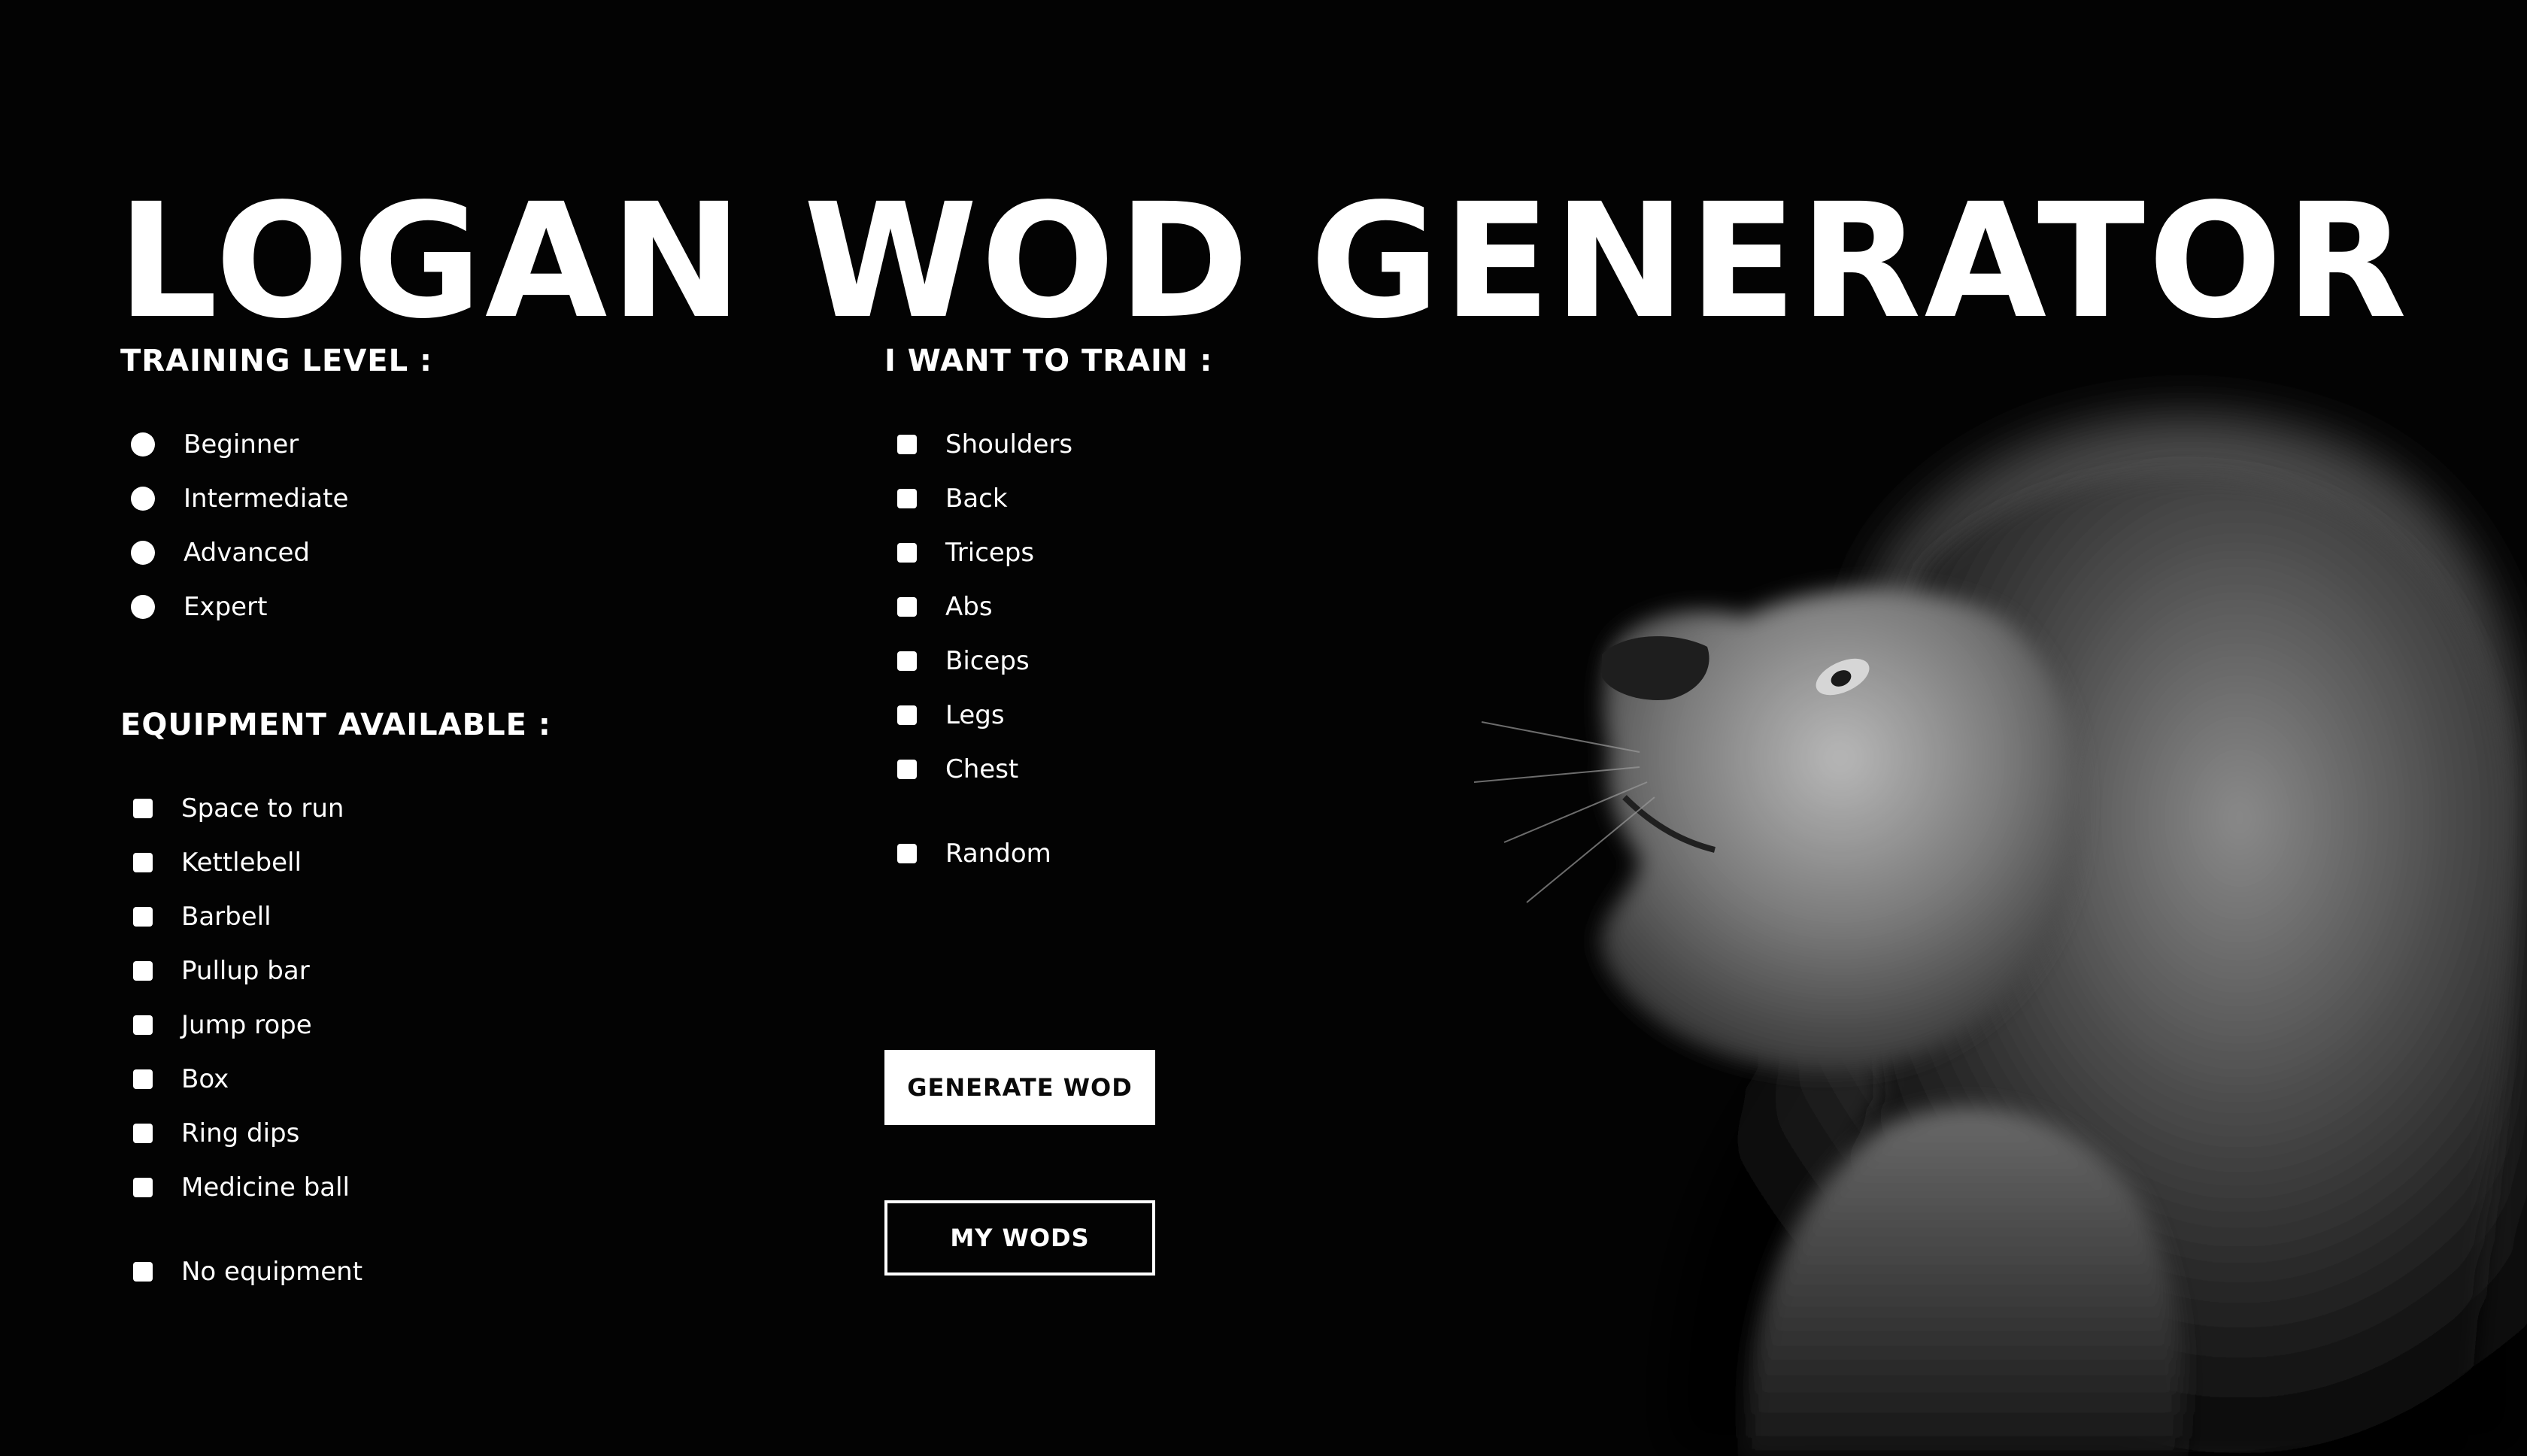  I want to click on equipment-option: Jump rope, so click(216, 1025).